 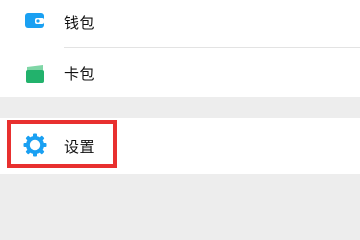 What do you see at coordinates (80, 147) in the screenshot?
I see `menu-item-label: 设置` at bounding box center [80, 147].